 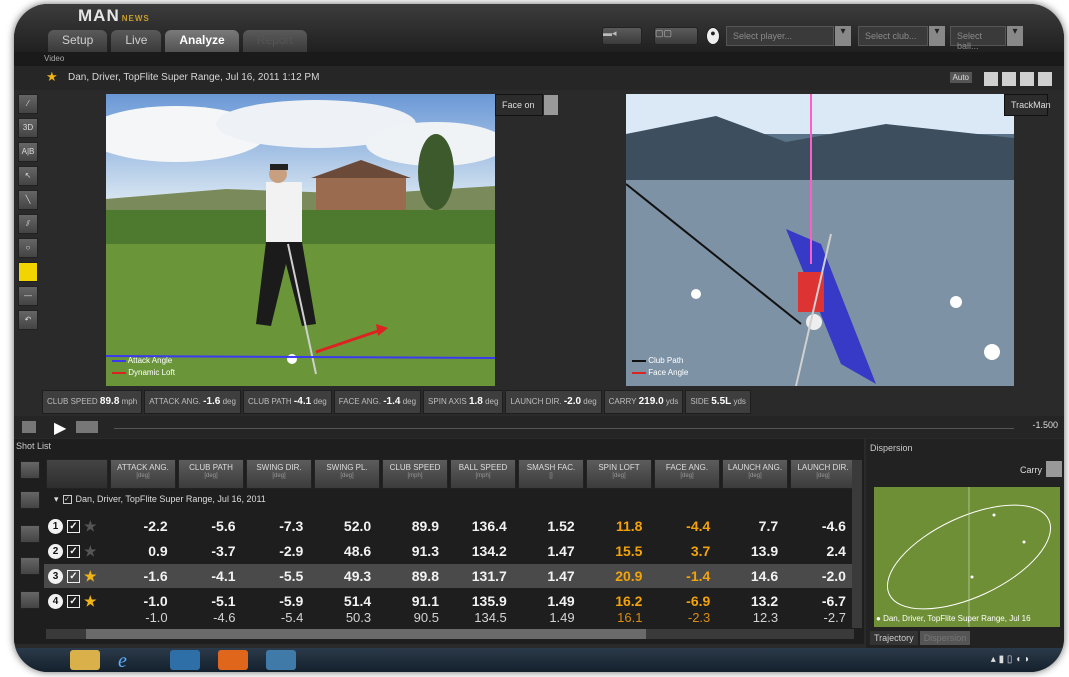 I want to click on column-header-ball-speed: BALL SPEED [mph], so click(x=483, y=474).